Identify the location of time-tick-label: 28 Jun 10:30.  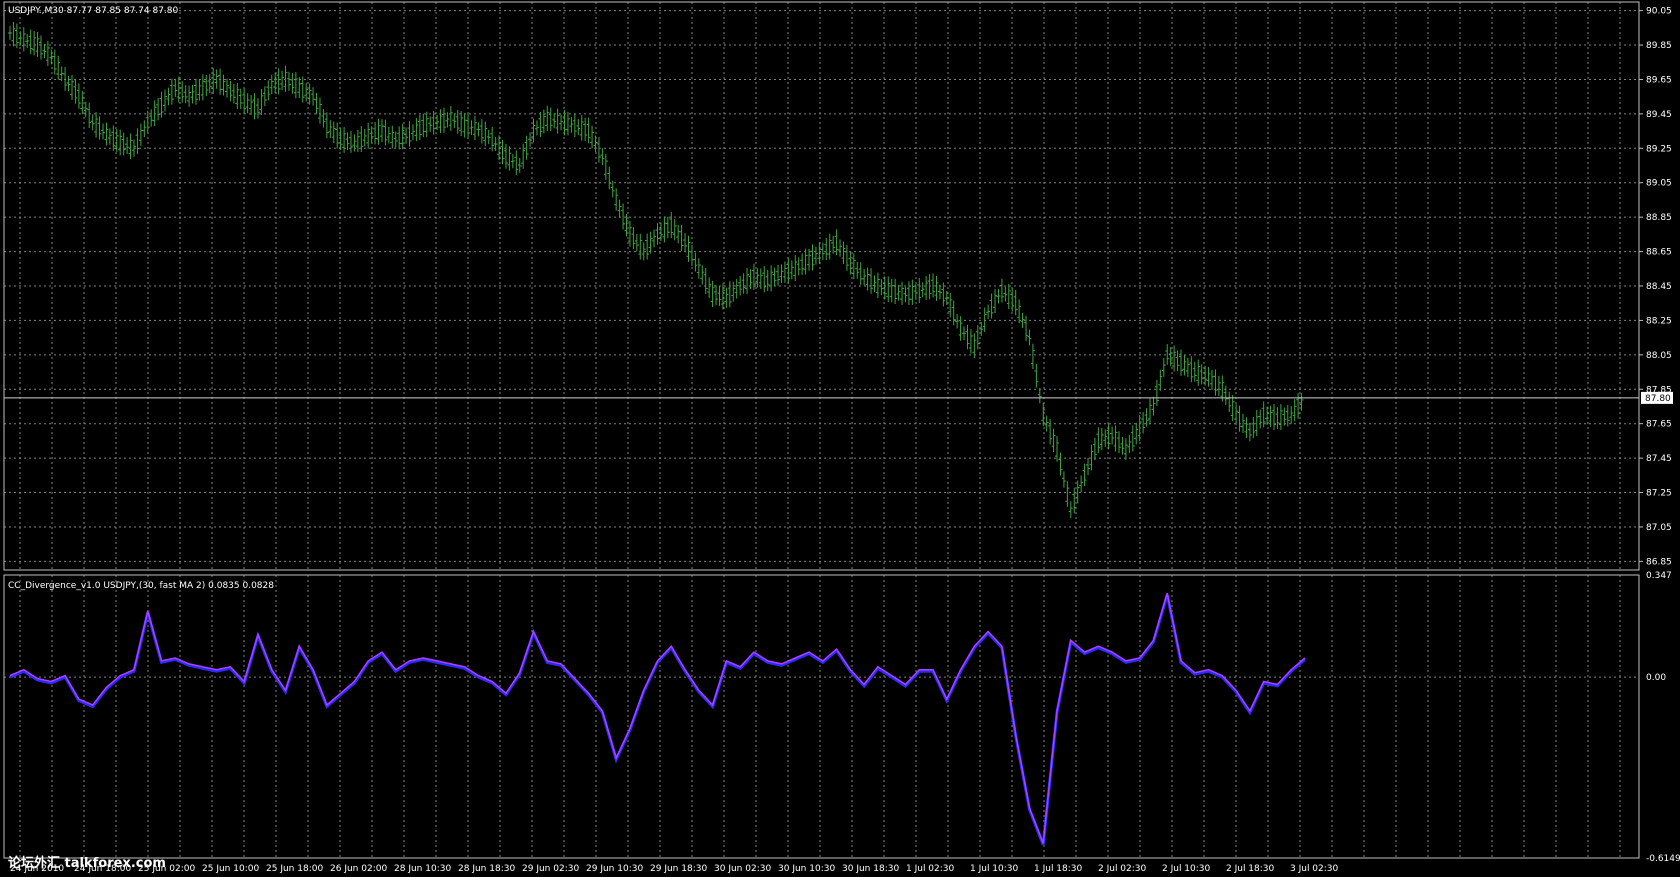
(422, 869).